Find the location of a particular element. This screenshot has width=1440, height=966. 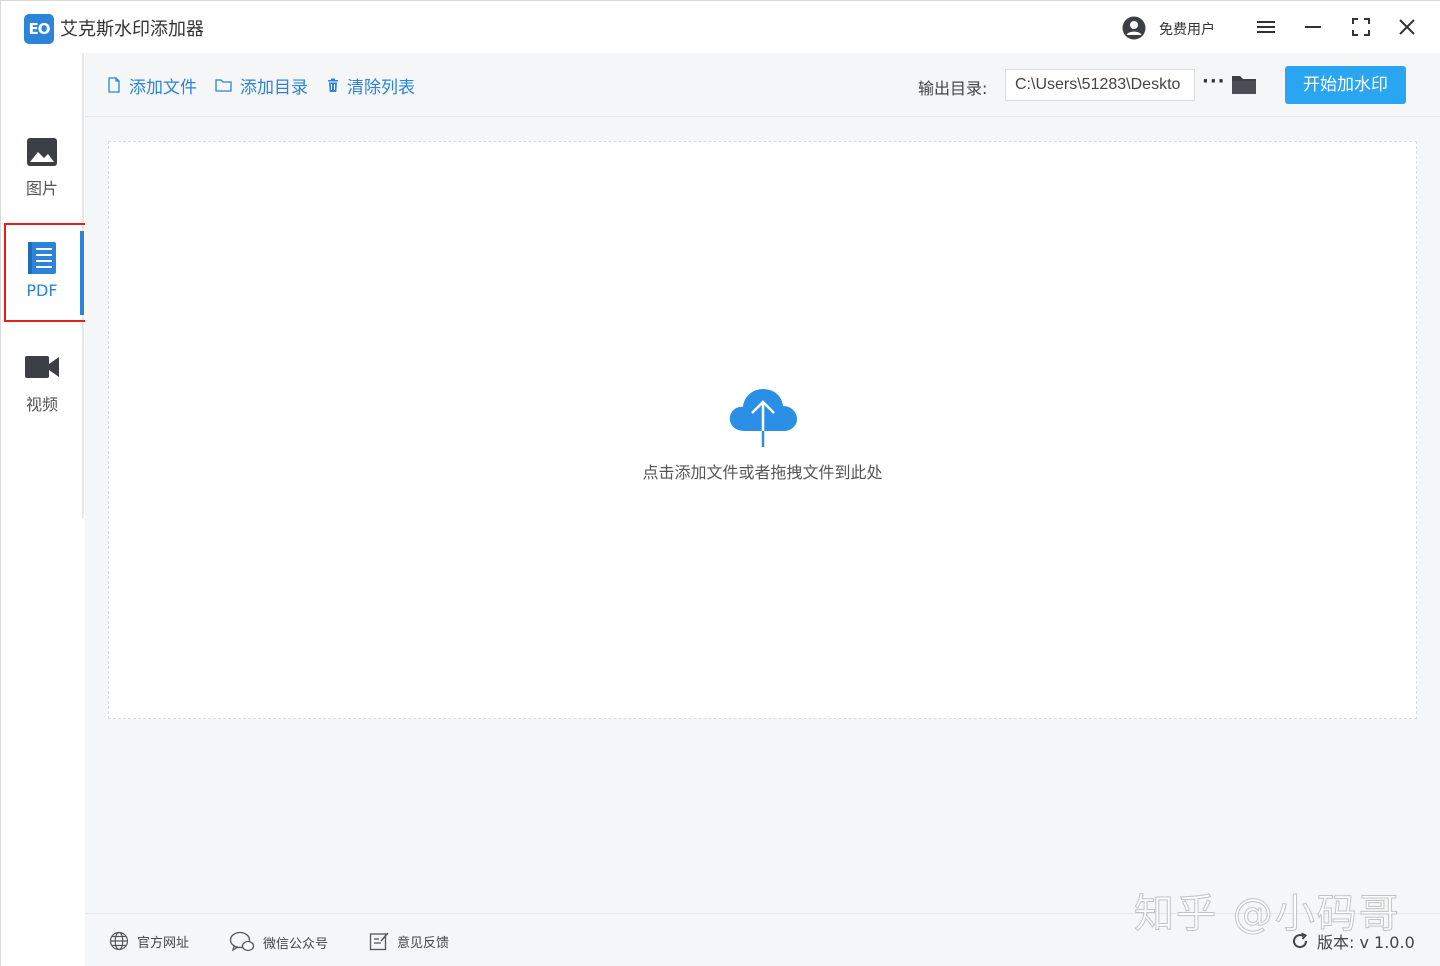

official-site-label: 官方网址 is located at coordinates (163, 943).